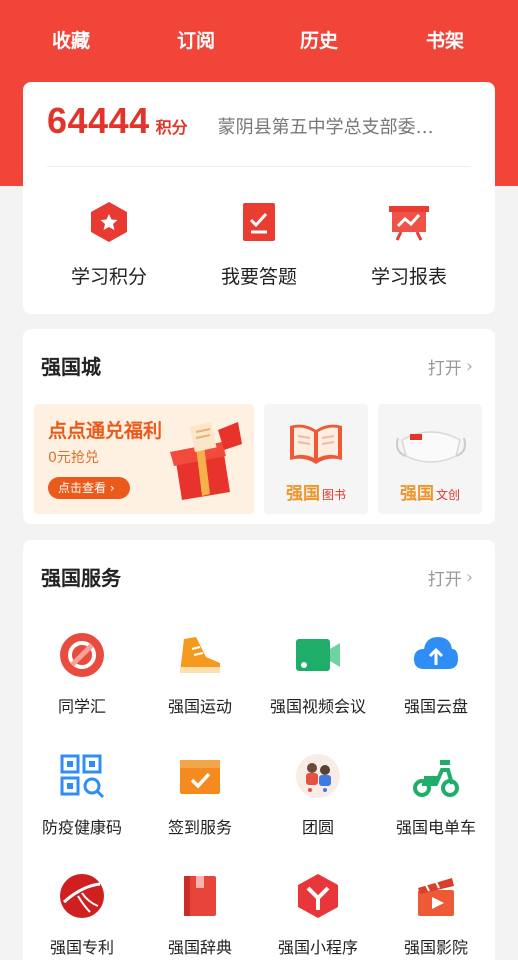  I want to click on service-label: 强国电单车, so click(435, 827).